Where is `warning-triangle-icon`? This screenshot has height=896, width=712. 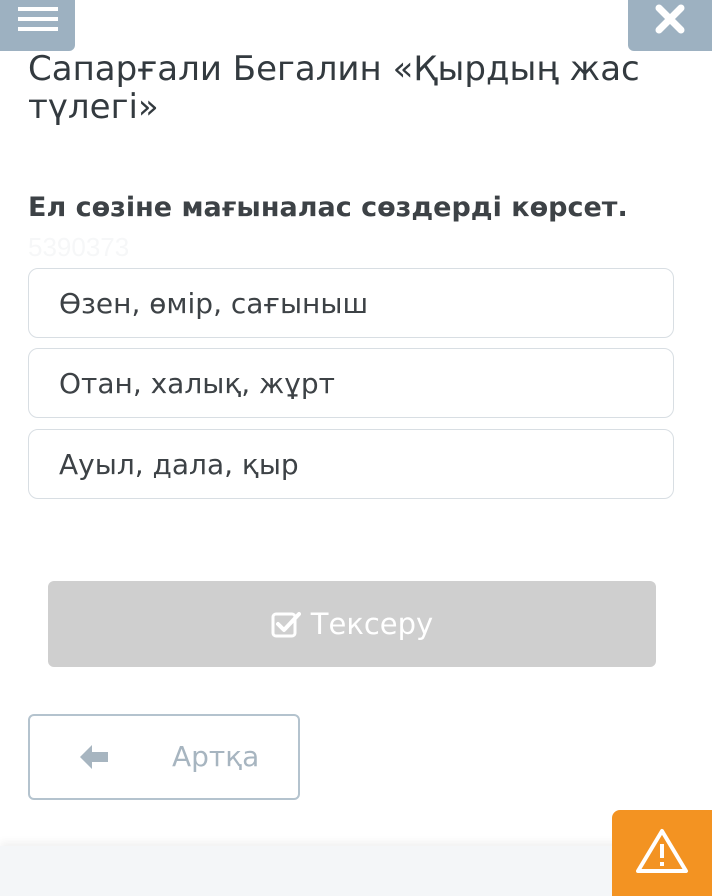 warning-triangle-icon is located at coordinates (662, 853).